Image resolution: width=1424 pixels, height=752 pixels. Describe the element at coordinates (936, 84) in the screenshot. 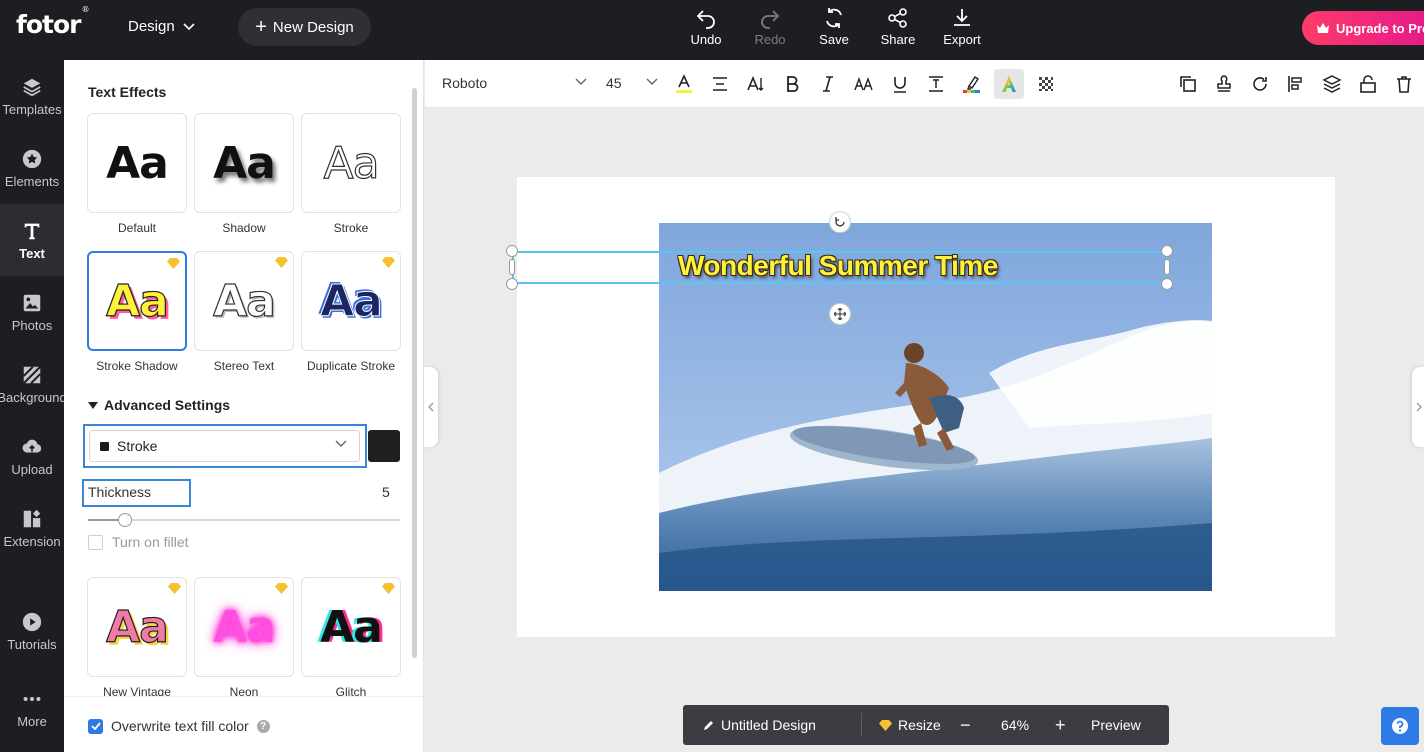

I see `line-height-button` at that location.